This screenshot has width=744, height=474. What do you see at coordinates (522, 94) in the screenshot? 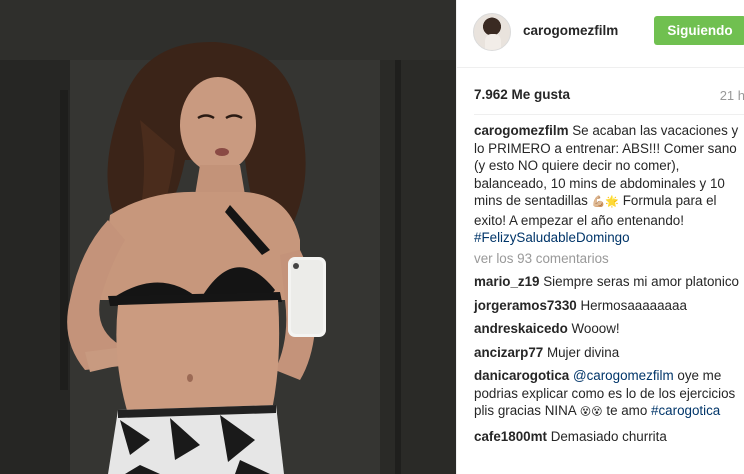
I see `likes-count: 7.962 Me gusta` at bounding box center [522, 94].